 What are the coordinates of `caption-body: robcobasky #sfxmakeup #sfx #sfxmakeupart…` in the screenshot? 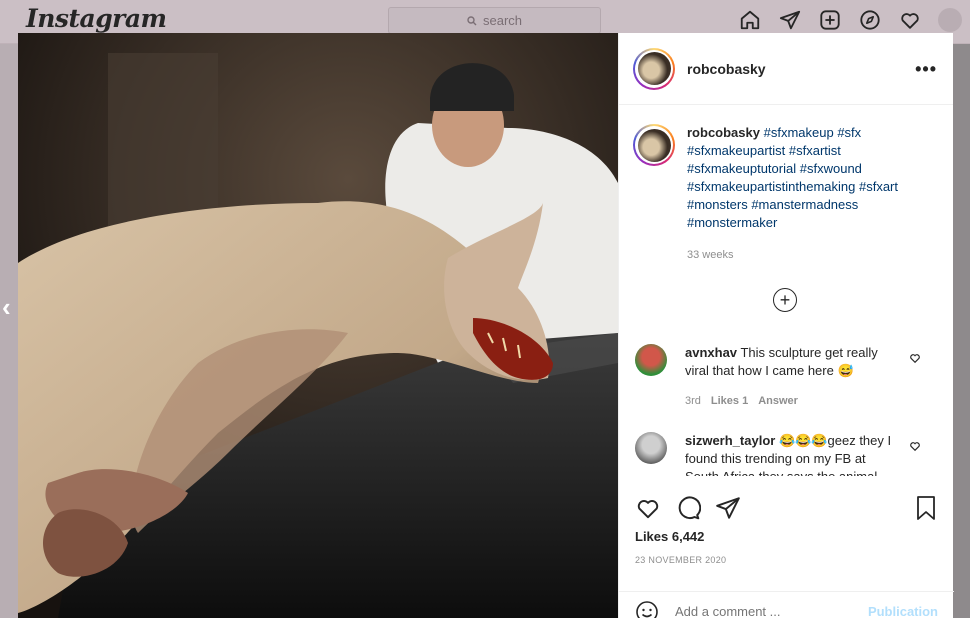 It's located at (812, 194).